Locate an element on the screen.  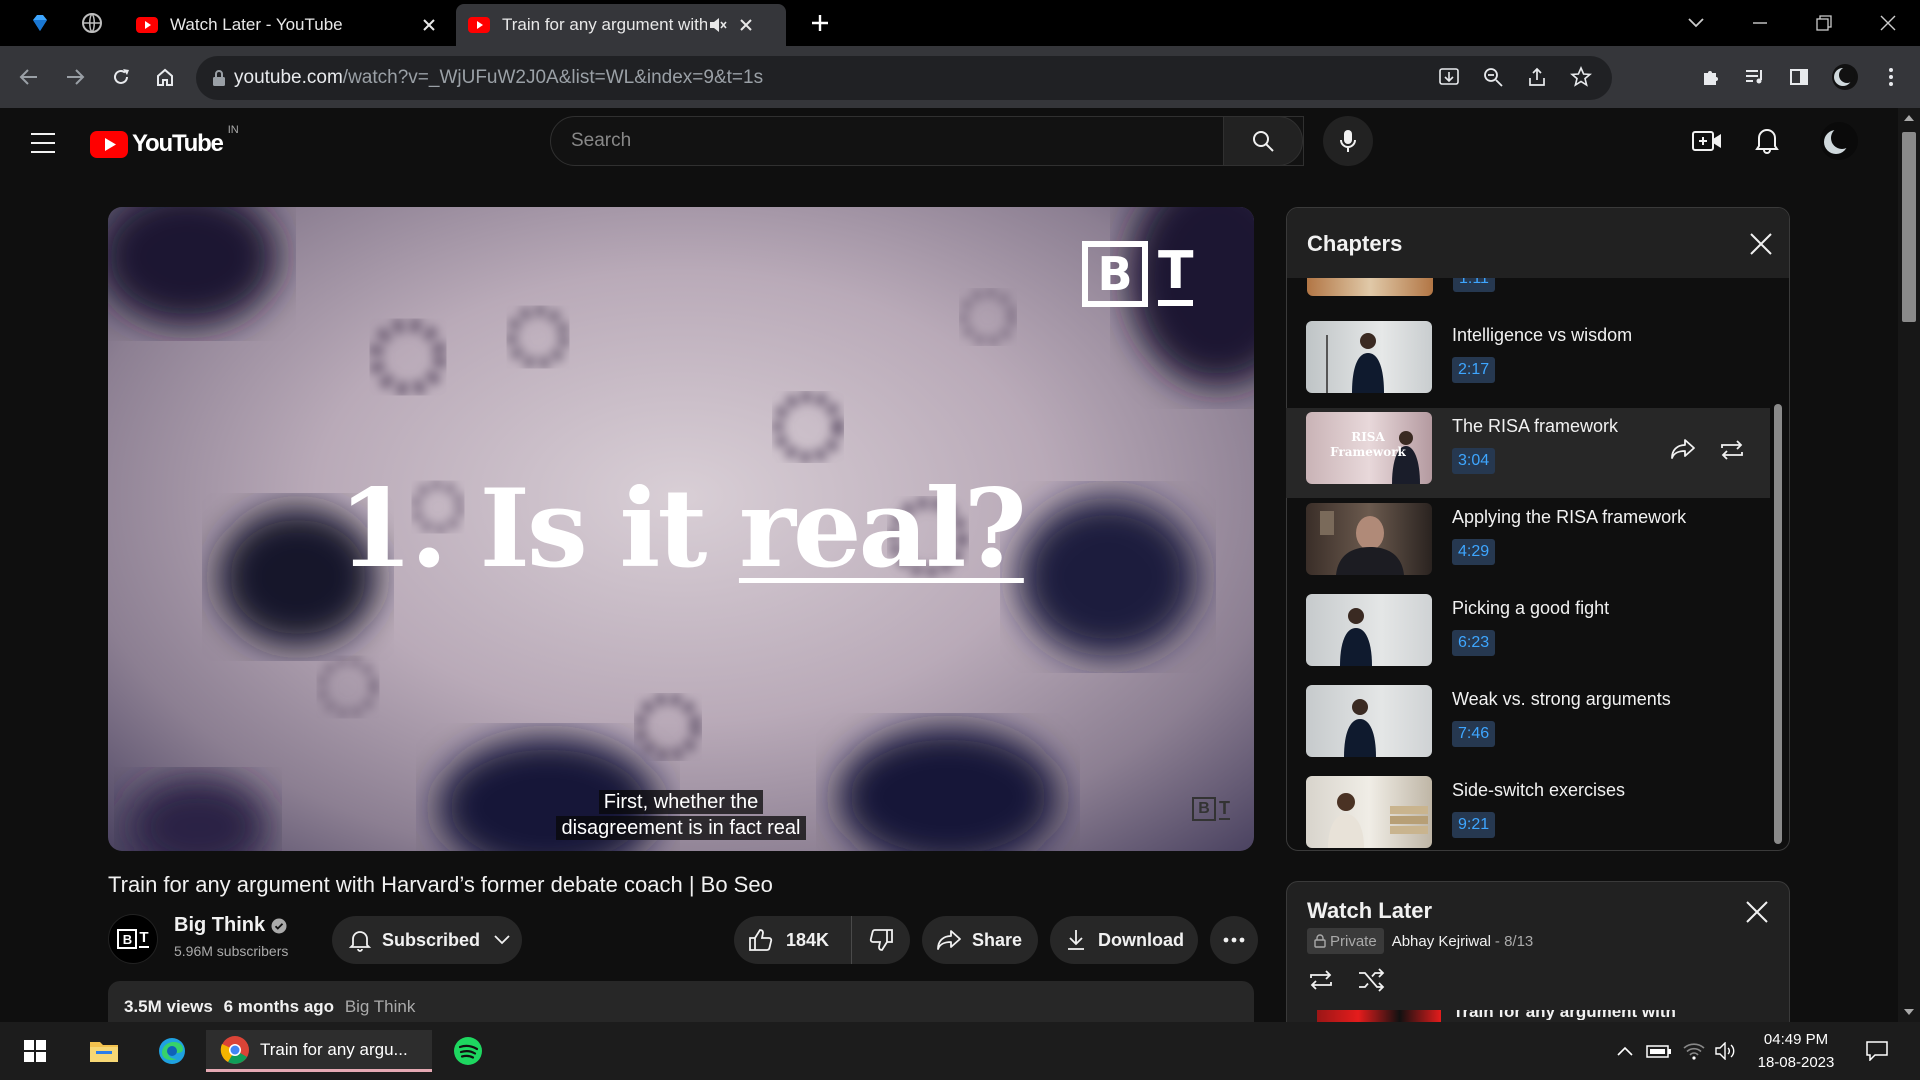
scroll-up-icon is located at coordinates (1909, 118).